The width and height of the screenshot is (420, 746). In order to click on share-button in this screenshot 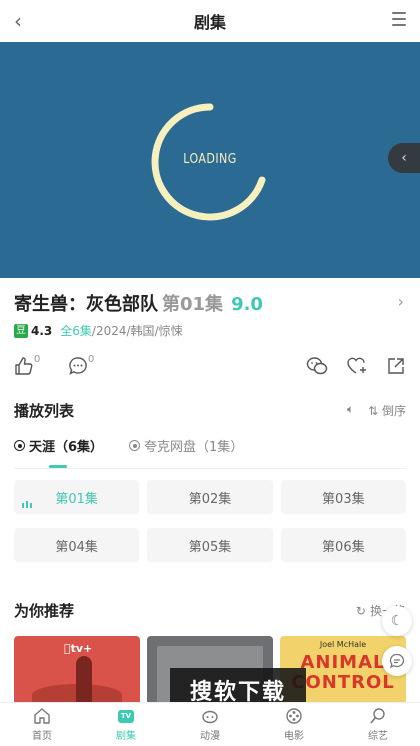, I will do `click(396, 368)`.